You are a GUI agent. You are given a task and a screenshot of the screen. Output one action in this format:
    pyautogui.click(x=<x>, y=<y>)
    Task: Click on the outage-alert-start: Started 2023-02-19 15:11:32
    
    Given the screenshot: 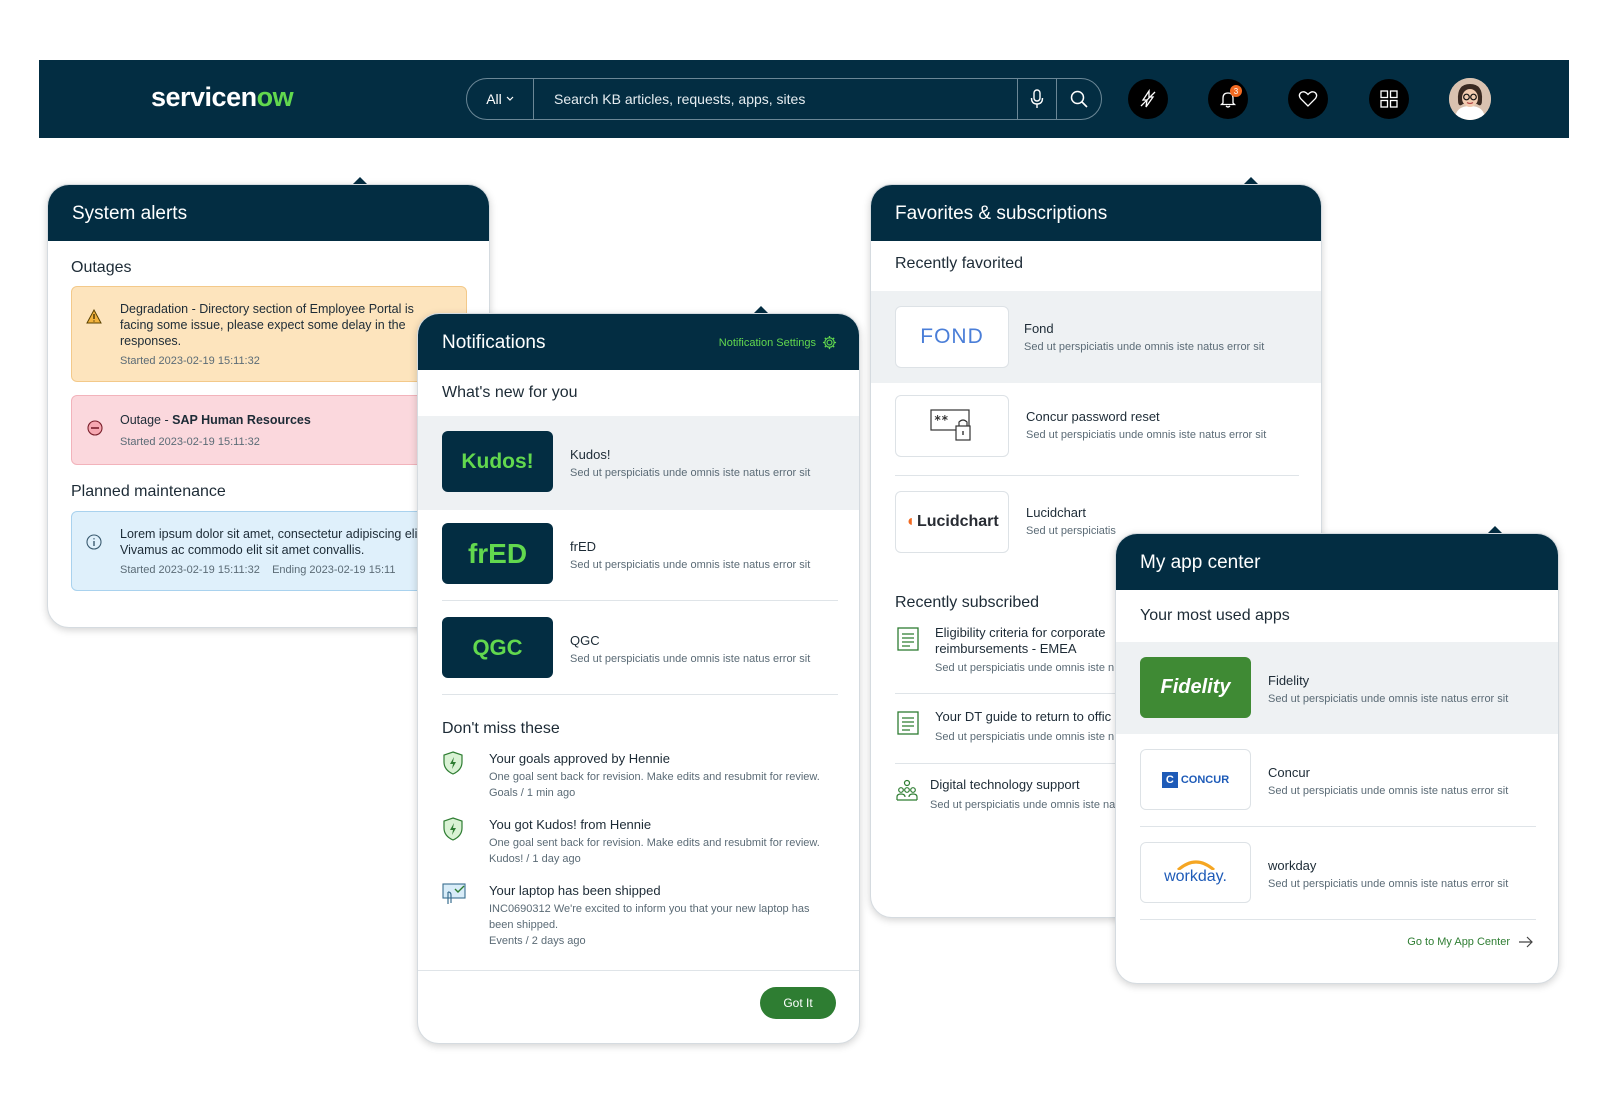 What is the action you would take?
    pyautogui.click(x=190, y=442)
    